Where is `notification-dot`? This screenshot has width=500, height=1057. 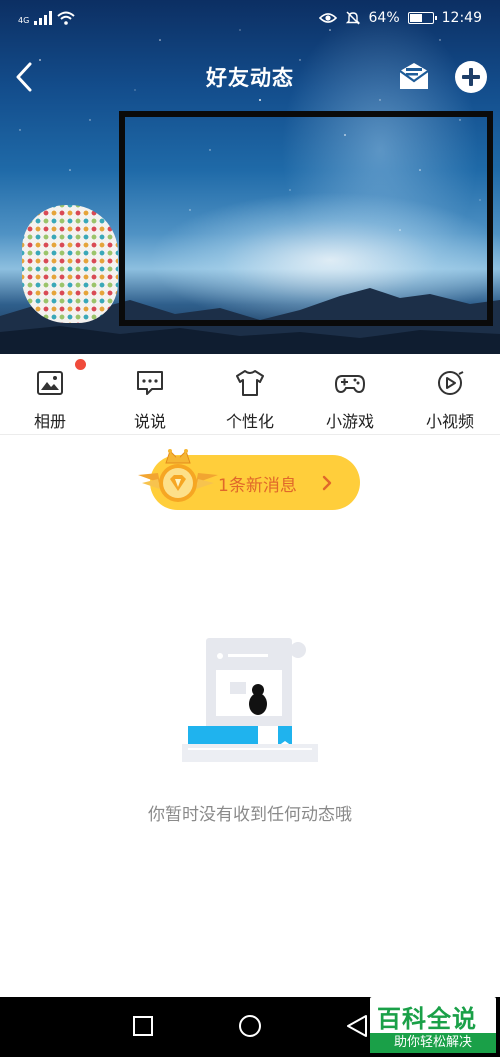 notification-dot is located at coordinates (80, 364).